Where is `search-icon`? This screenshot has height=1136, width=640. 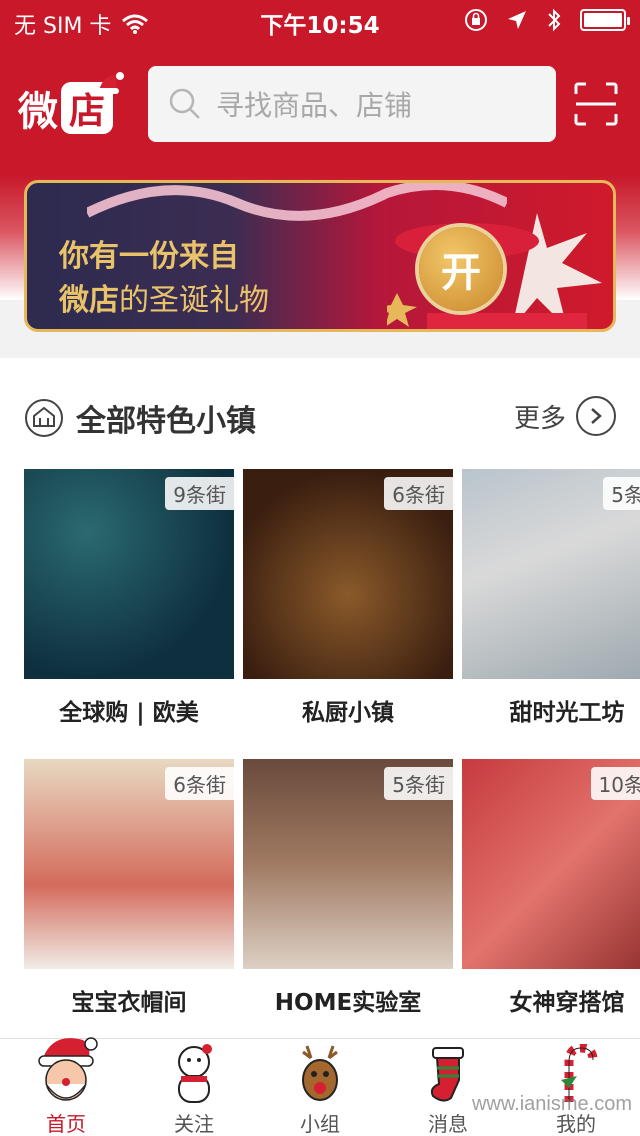
search-icon is located at coordinates (184, 103).